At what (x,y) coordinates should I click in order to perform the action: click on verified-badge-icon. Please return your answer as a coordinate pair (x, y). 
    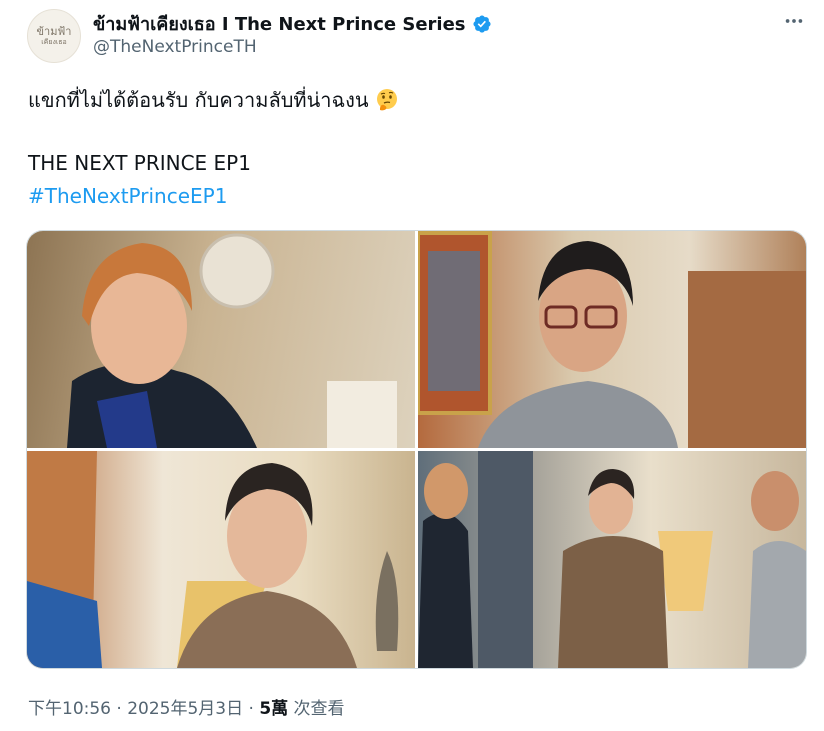
    Looking at the image, I should click on (482, 24).